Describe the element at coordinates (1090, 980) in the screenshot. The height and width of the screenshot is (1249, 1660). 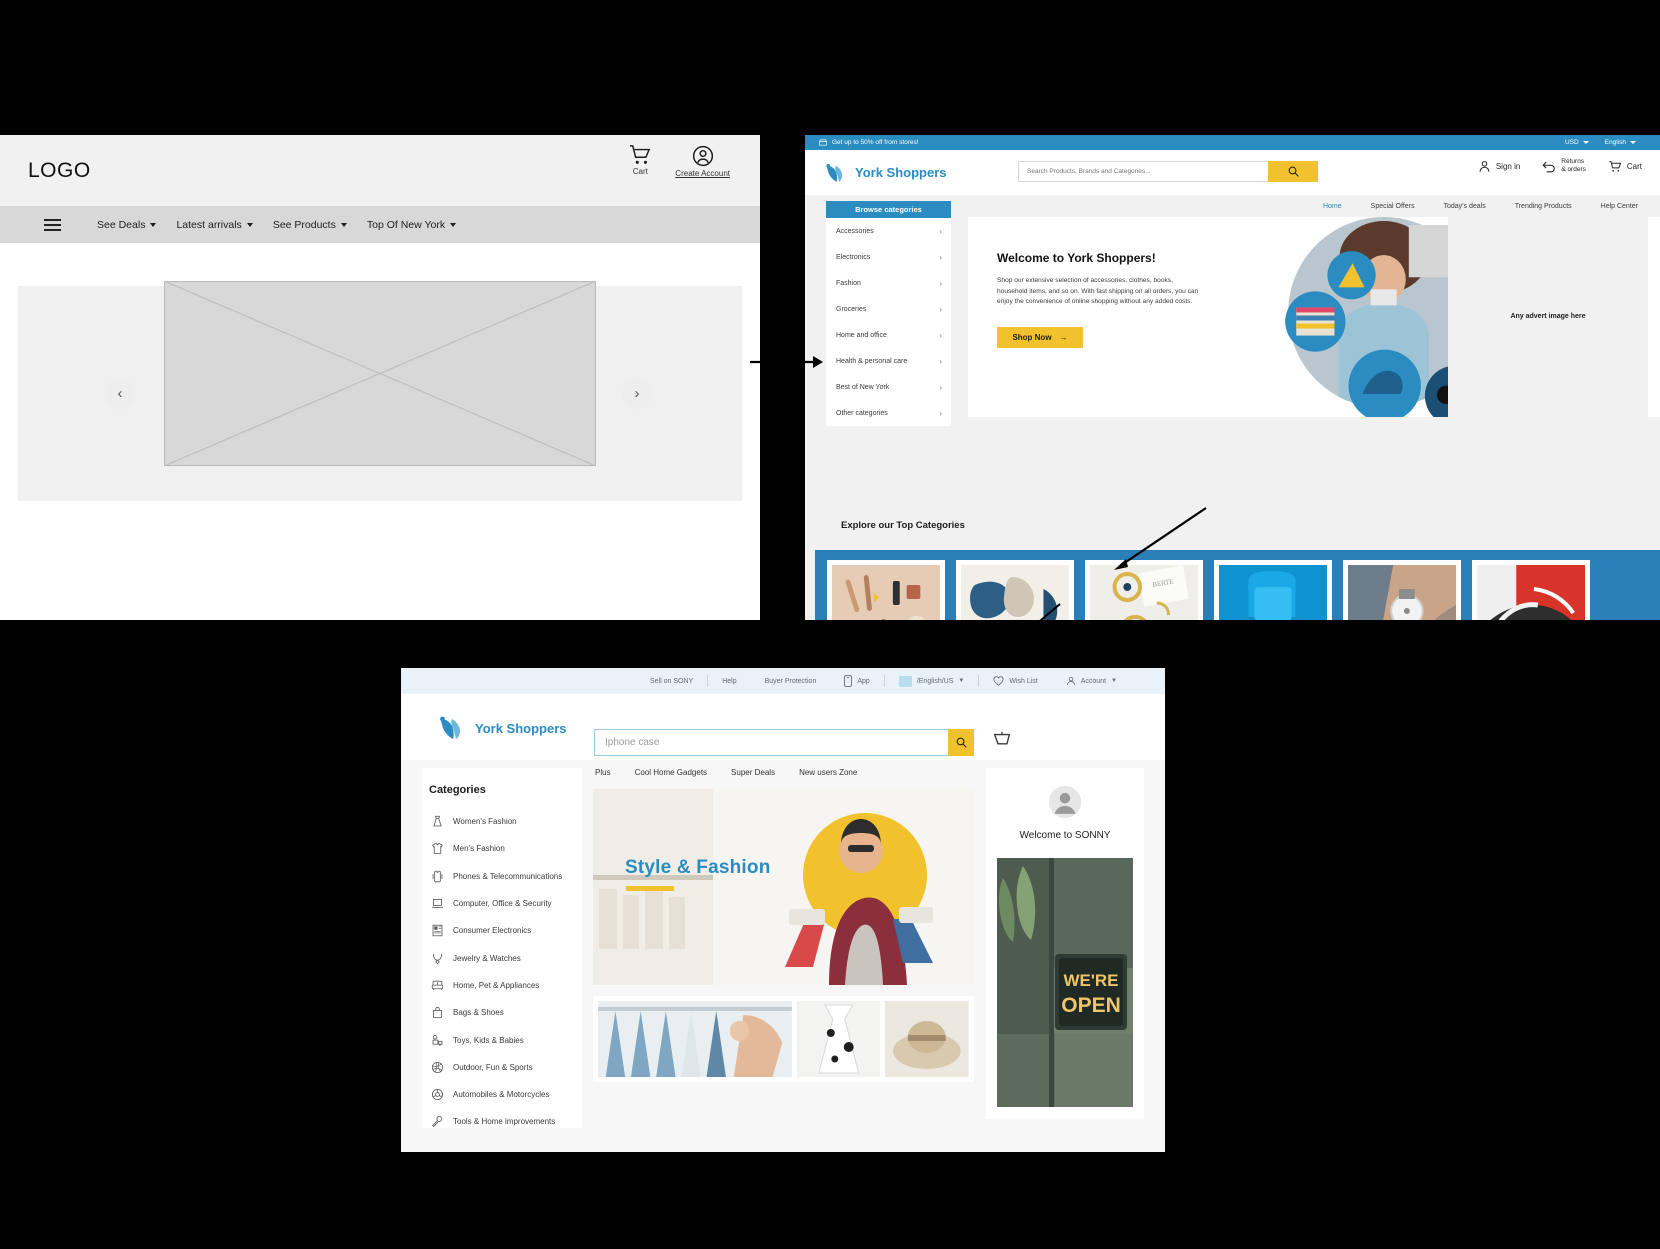
I see `svg-text: WE'RE` at that location.